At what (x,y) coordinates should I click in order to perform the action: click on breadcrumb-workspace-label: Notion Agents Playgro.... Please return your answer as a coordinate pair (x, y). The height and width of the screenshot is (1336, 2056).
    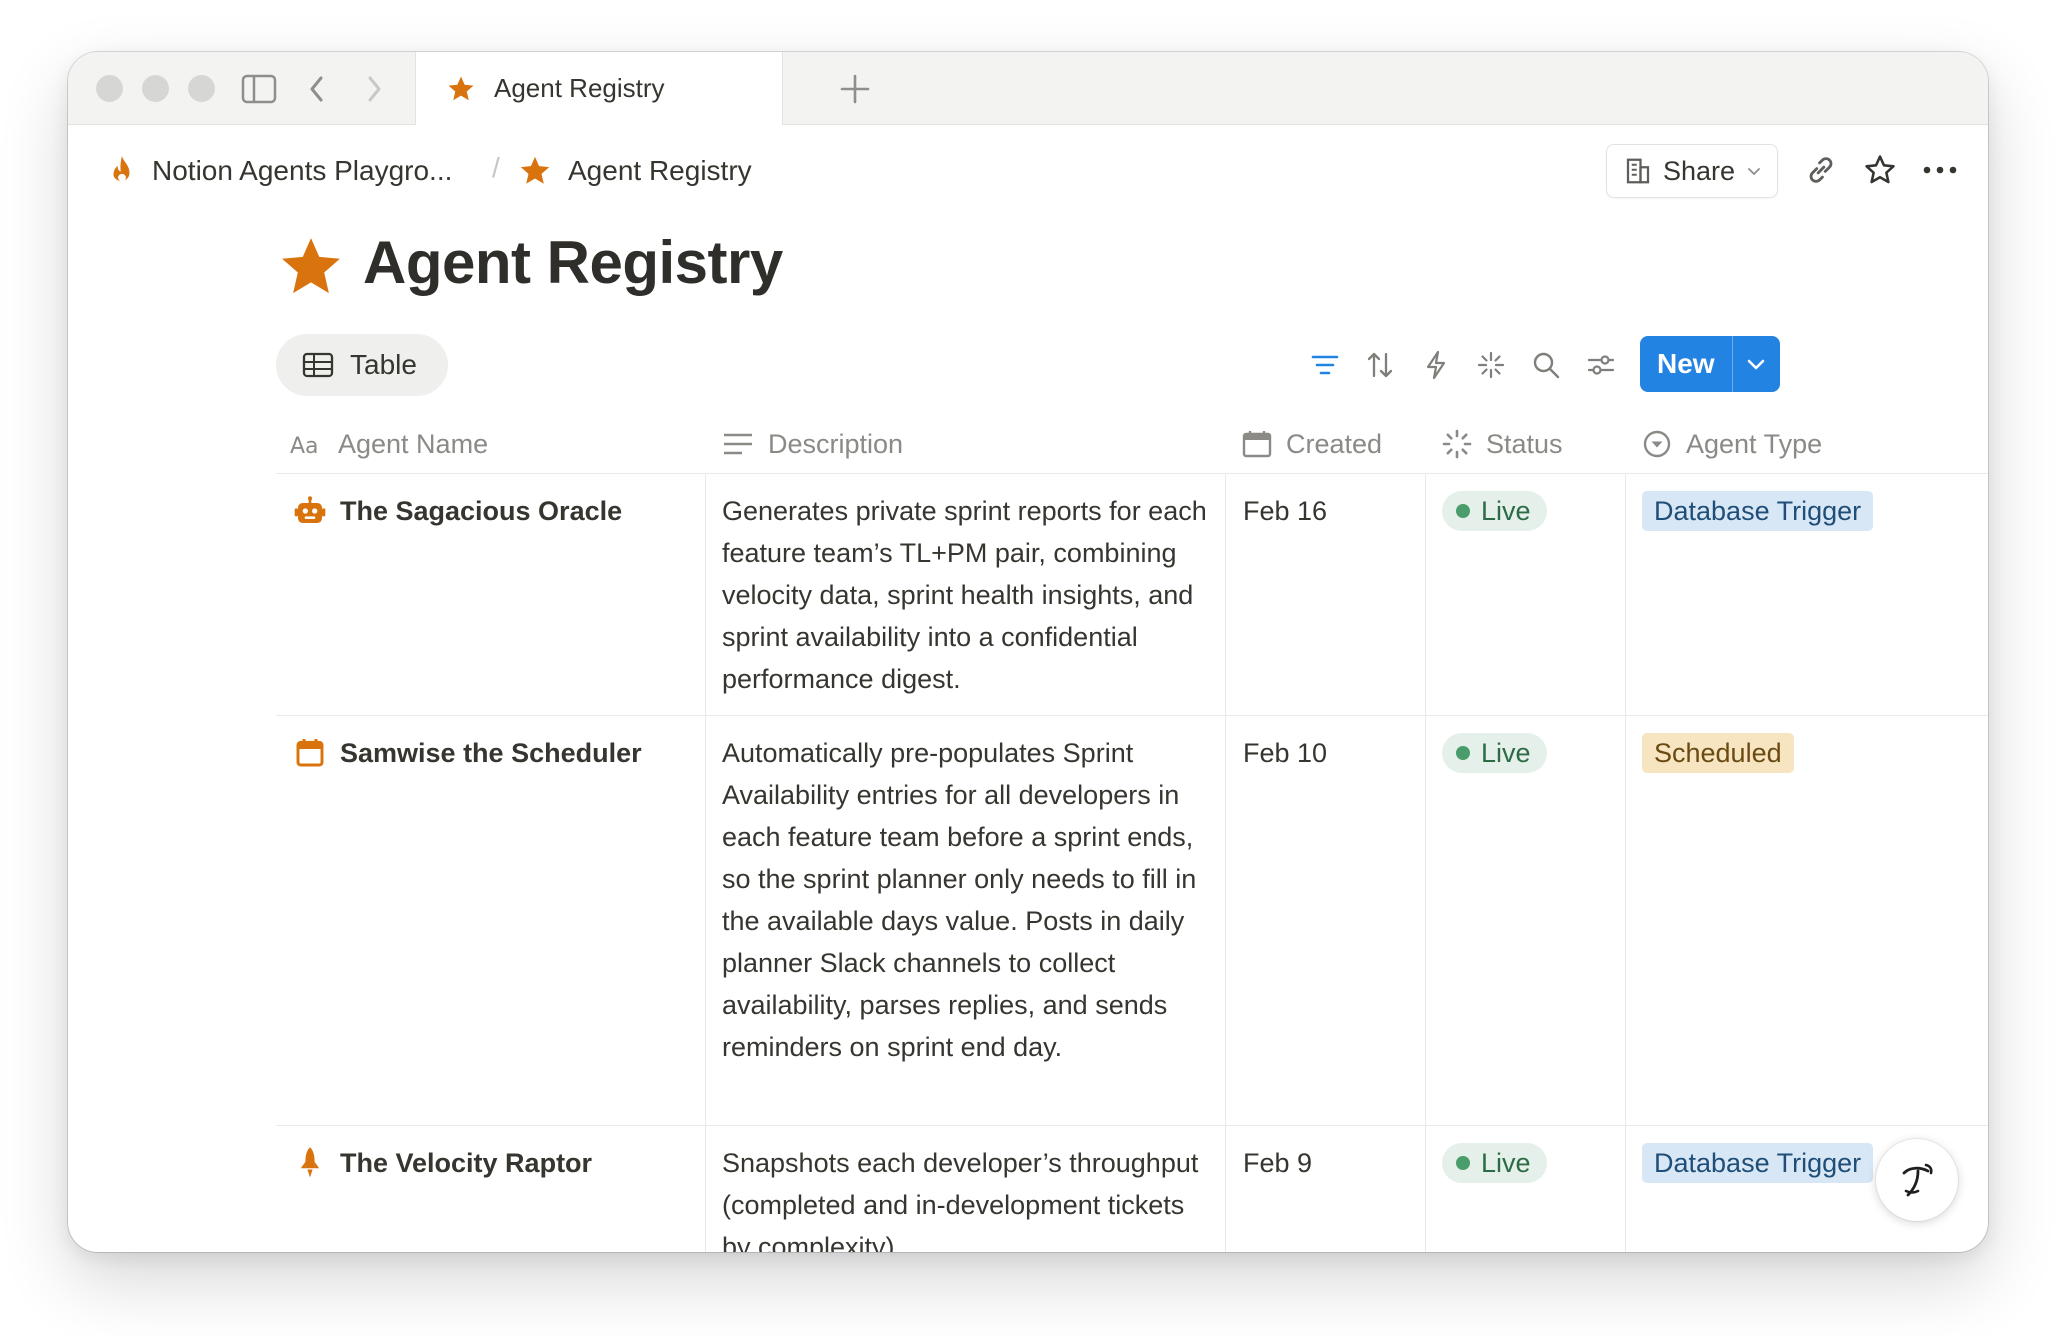
    Looking at the image, I should click on (302, 170).